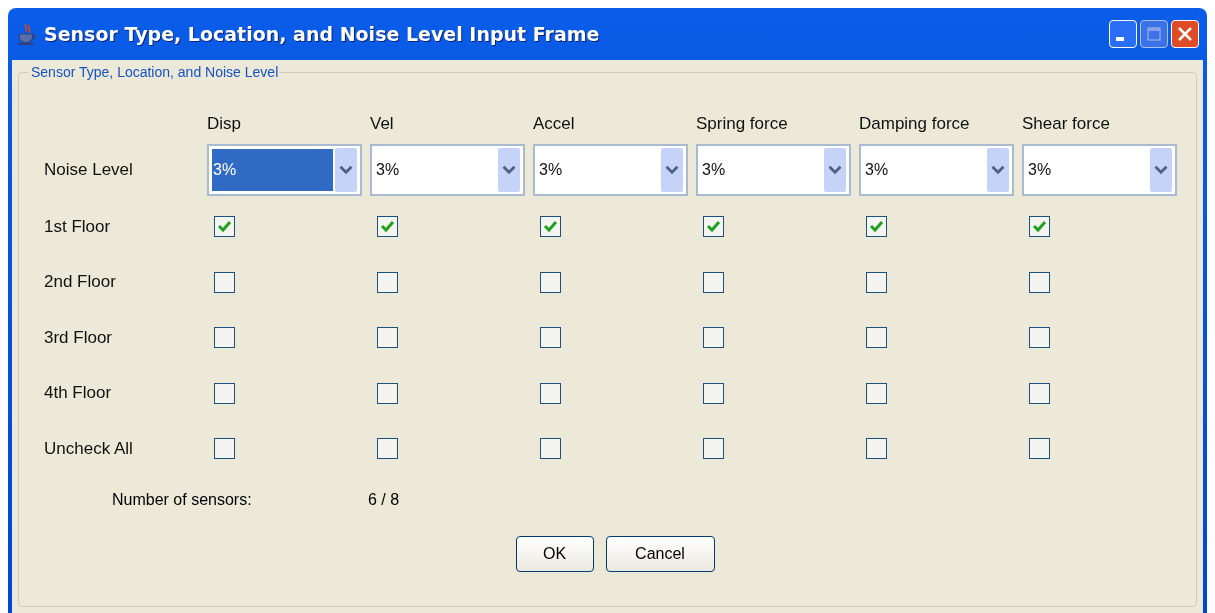 This screenshot has height=613, width=1215. I want to click on minimize-button, so click(1123, 34).